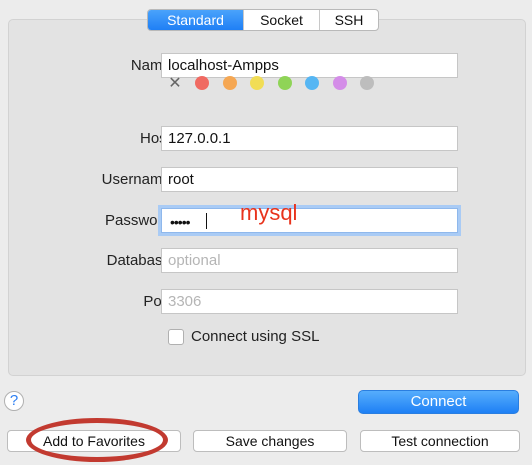 This screenshot has width=532, height=465. I want to click on add-to-favorites-button: Add to Favorites, so click(94, 441).